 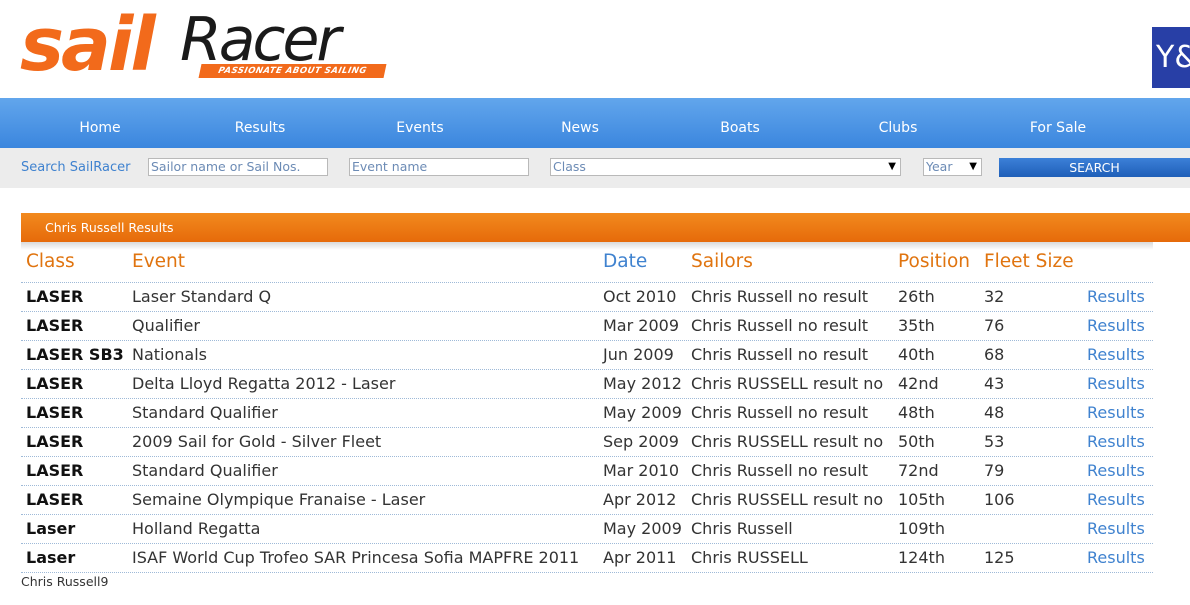 I want to click on sailracer-logo: sail Racer PASSIONATE ABOUT SAILING, so click(x=203, y=45).